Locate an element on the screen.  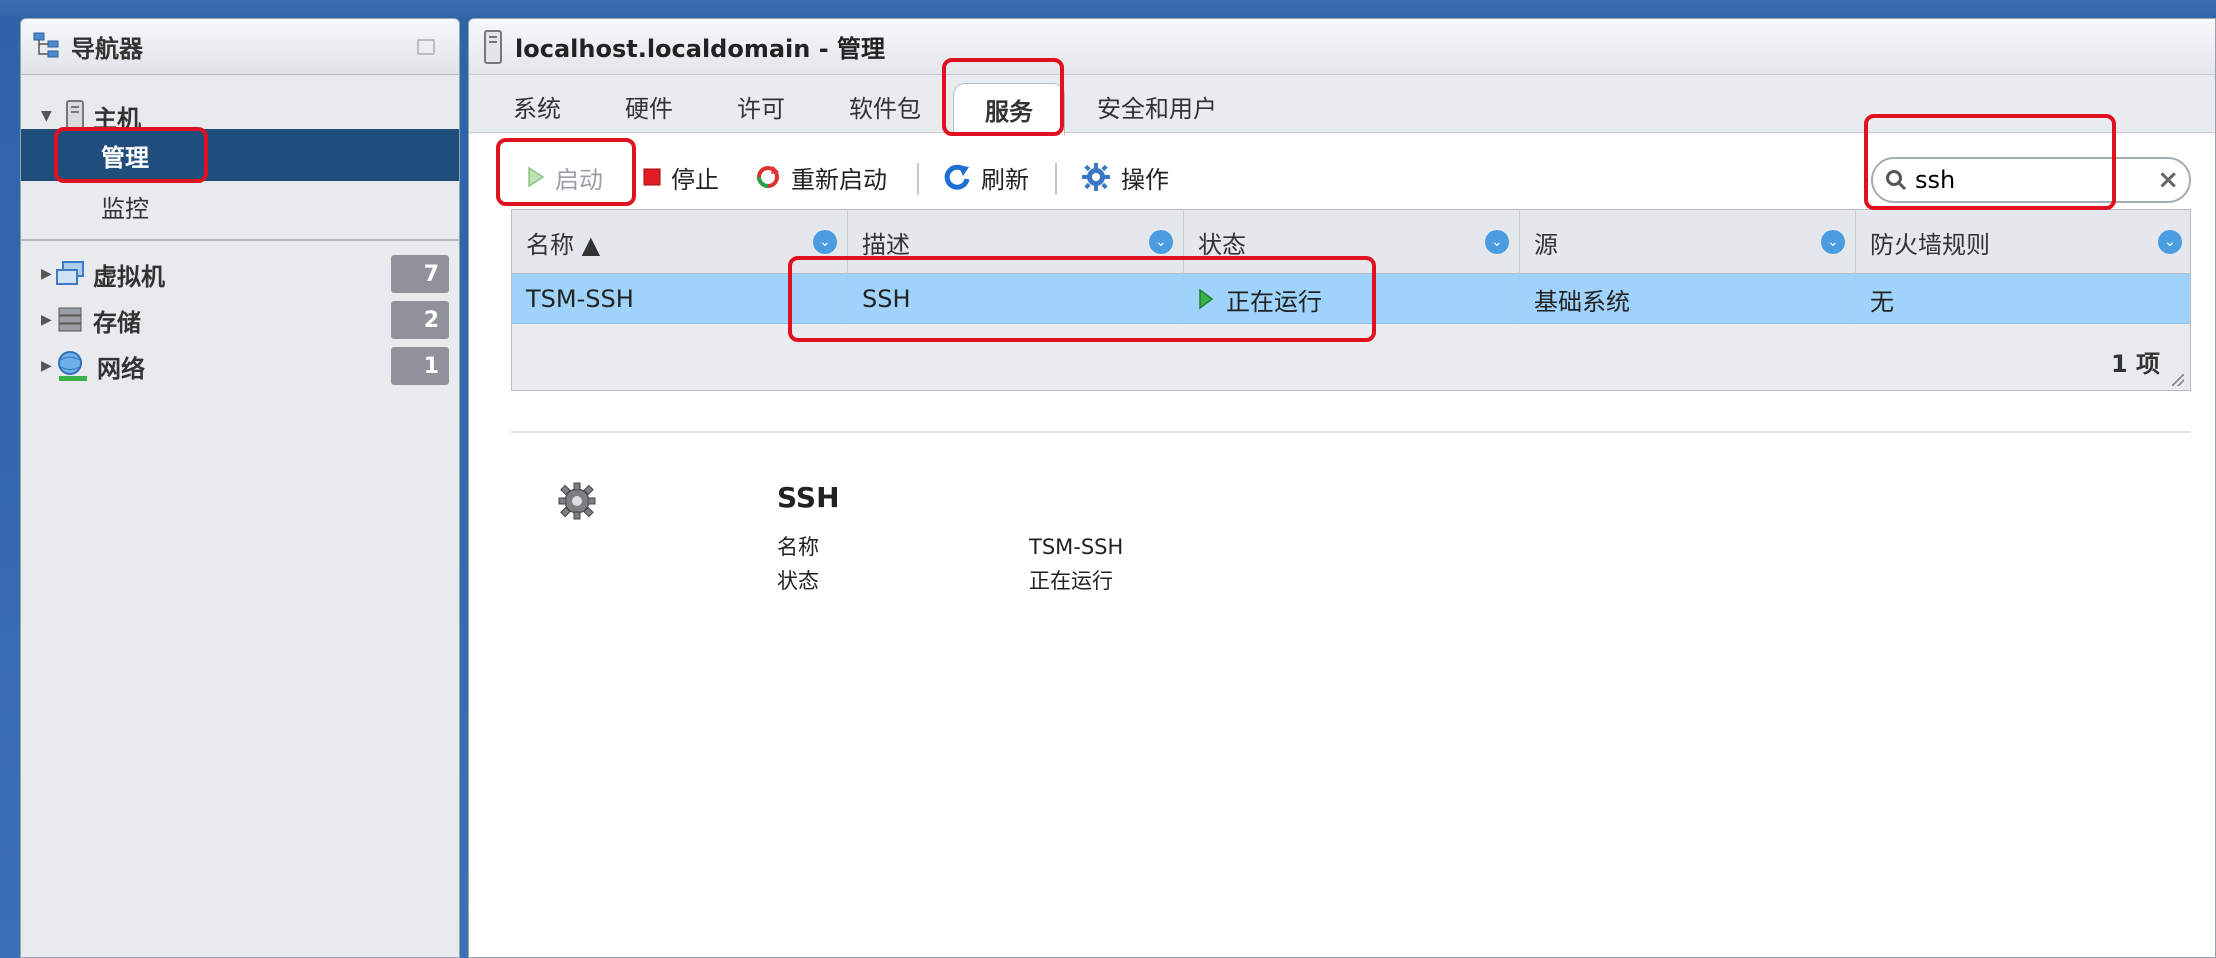
tree-item-monitor-label: 监控 is located at coordinates (125, 208).